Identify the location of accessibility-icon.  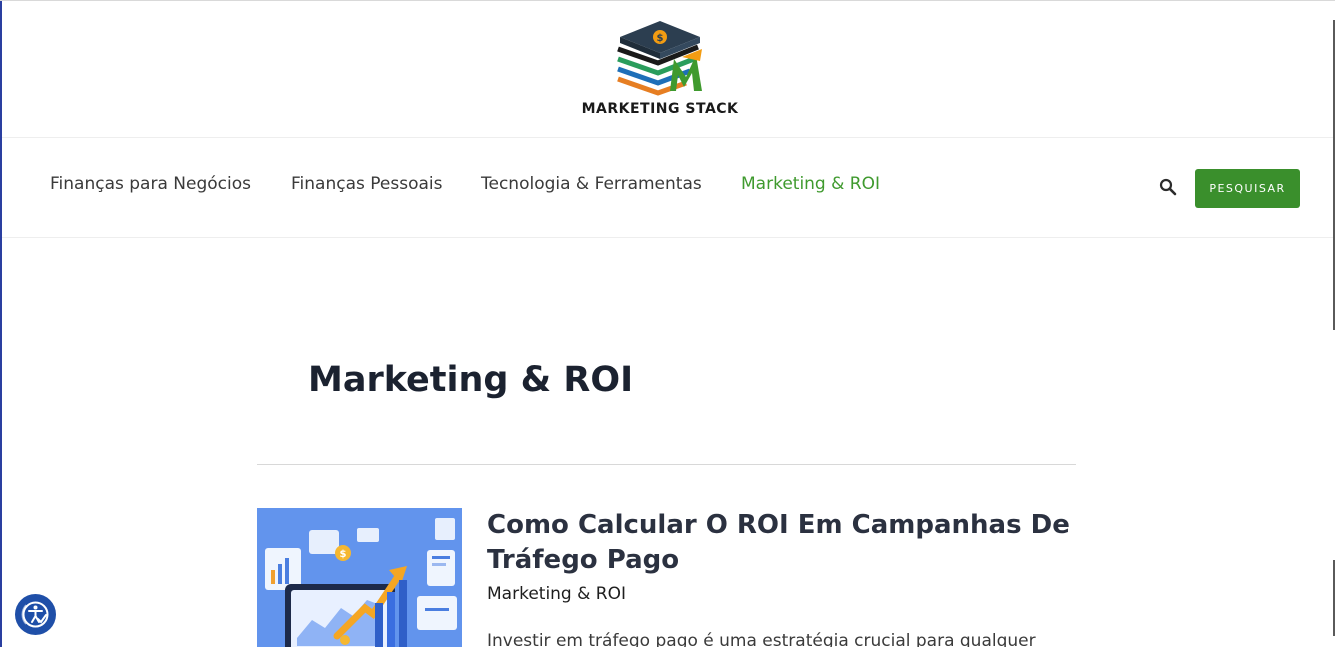
(35, 614).